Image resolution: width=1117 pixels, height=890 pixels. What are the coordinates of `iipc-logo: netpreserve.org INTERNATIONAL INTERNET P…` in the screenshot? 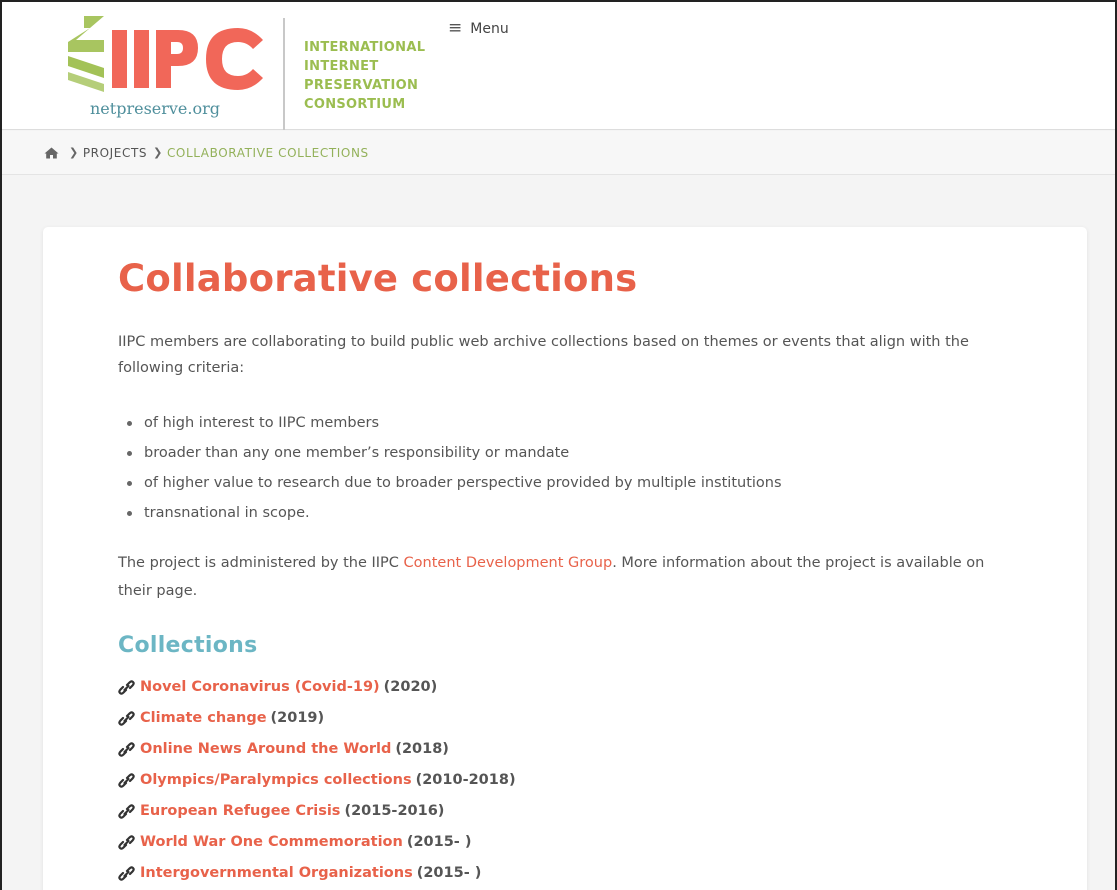 It's located at (258, 74).